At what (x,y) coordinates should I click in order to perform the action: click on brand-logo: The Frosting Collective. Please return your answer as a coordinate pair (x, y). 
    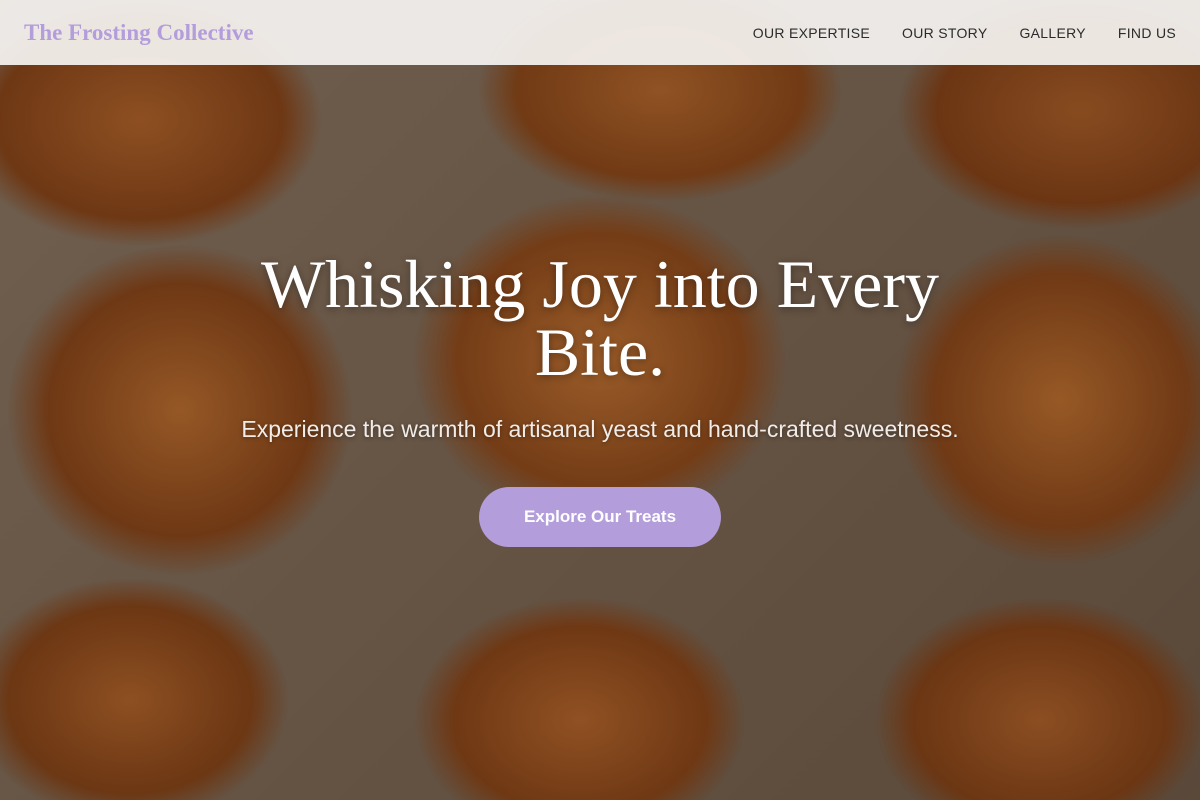
    Looking at the image, I should click on (139, 33).